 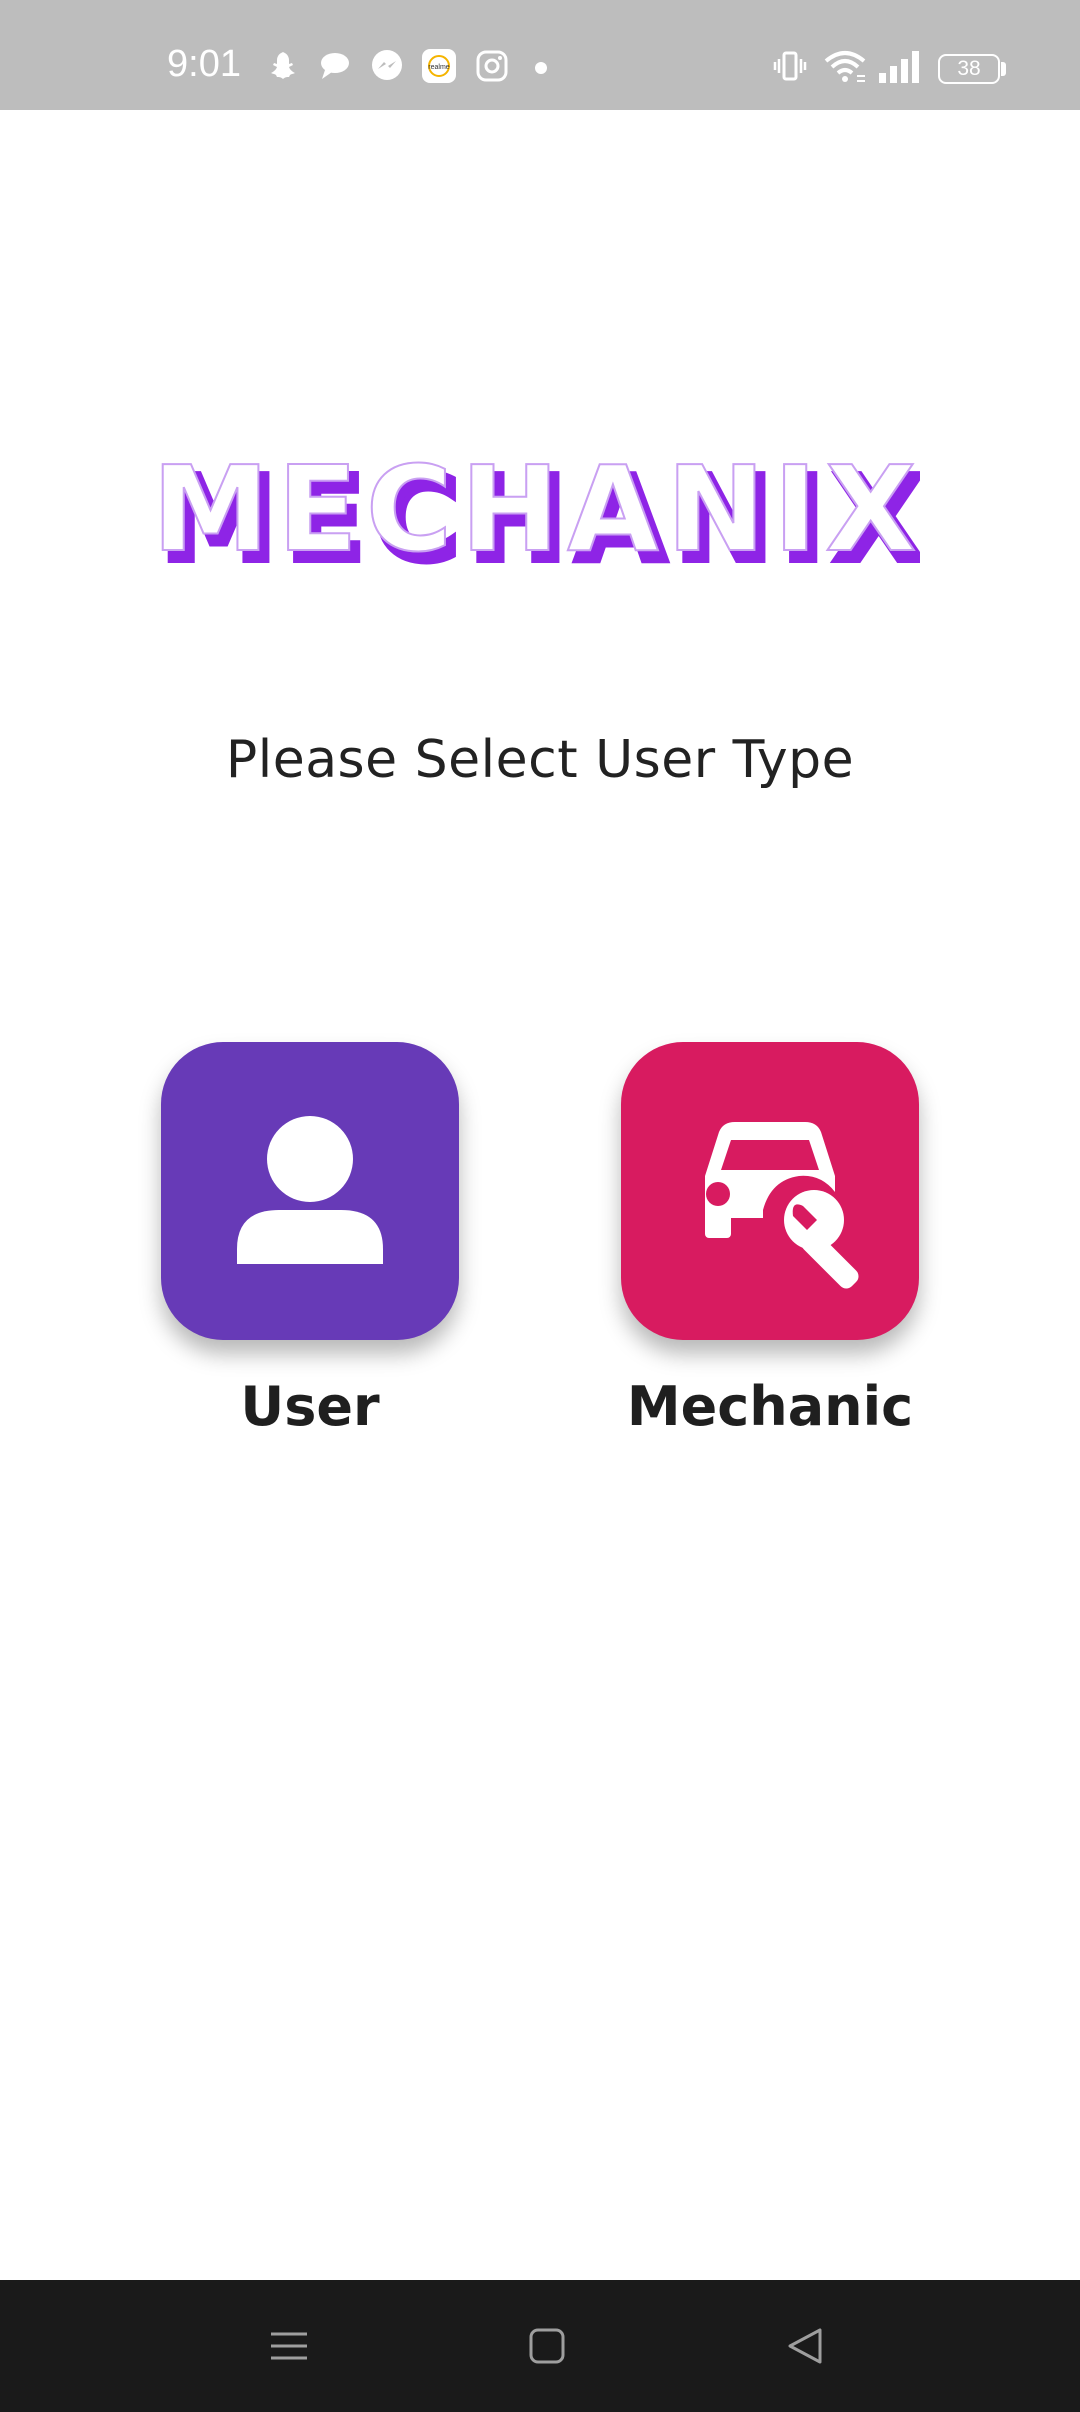 I want to click on user-label: User, so click(x=310, y=1406).